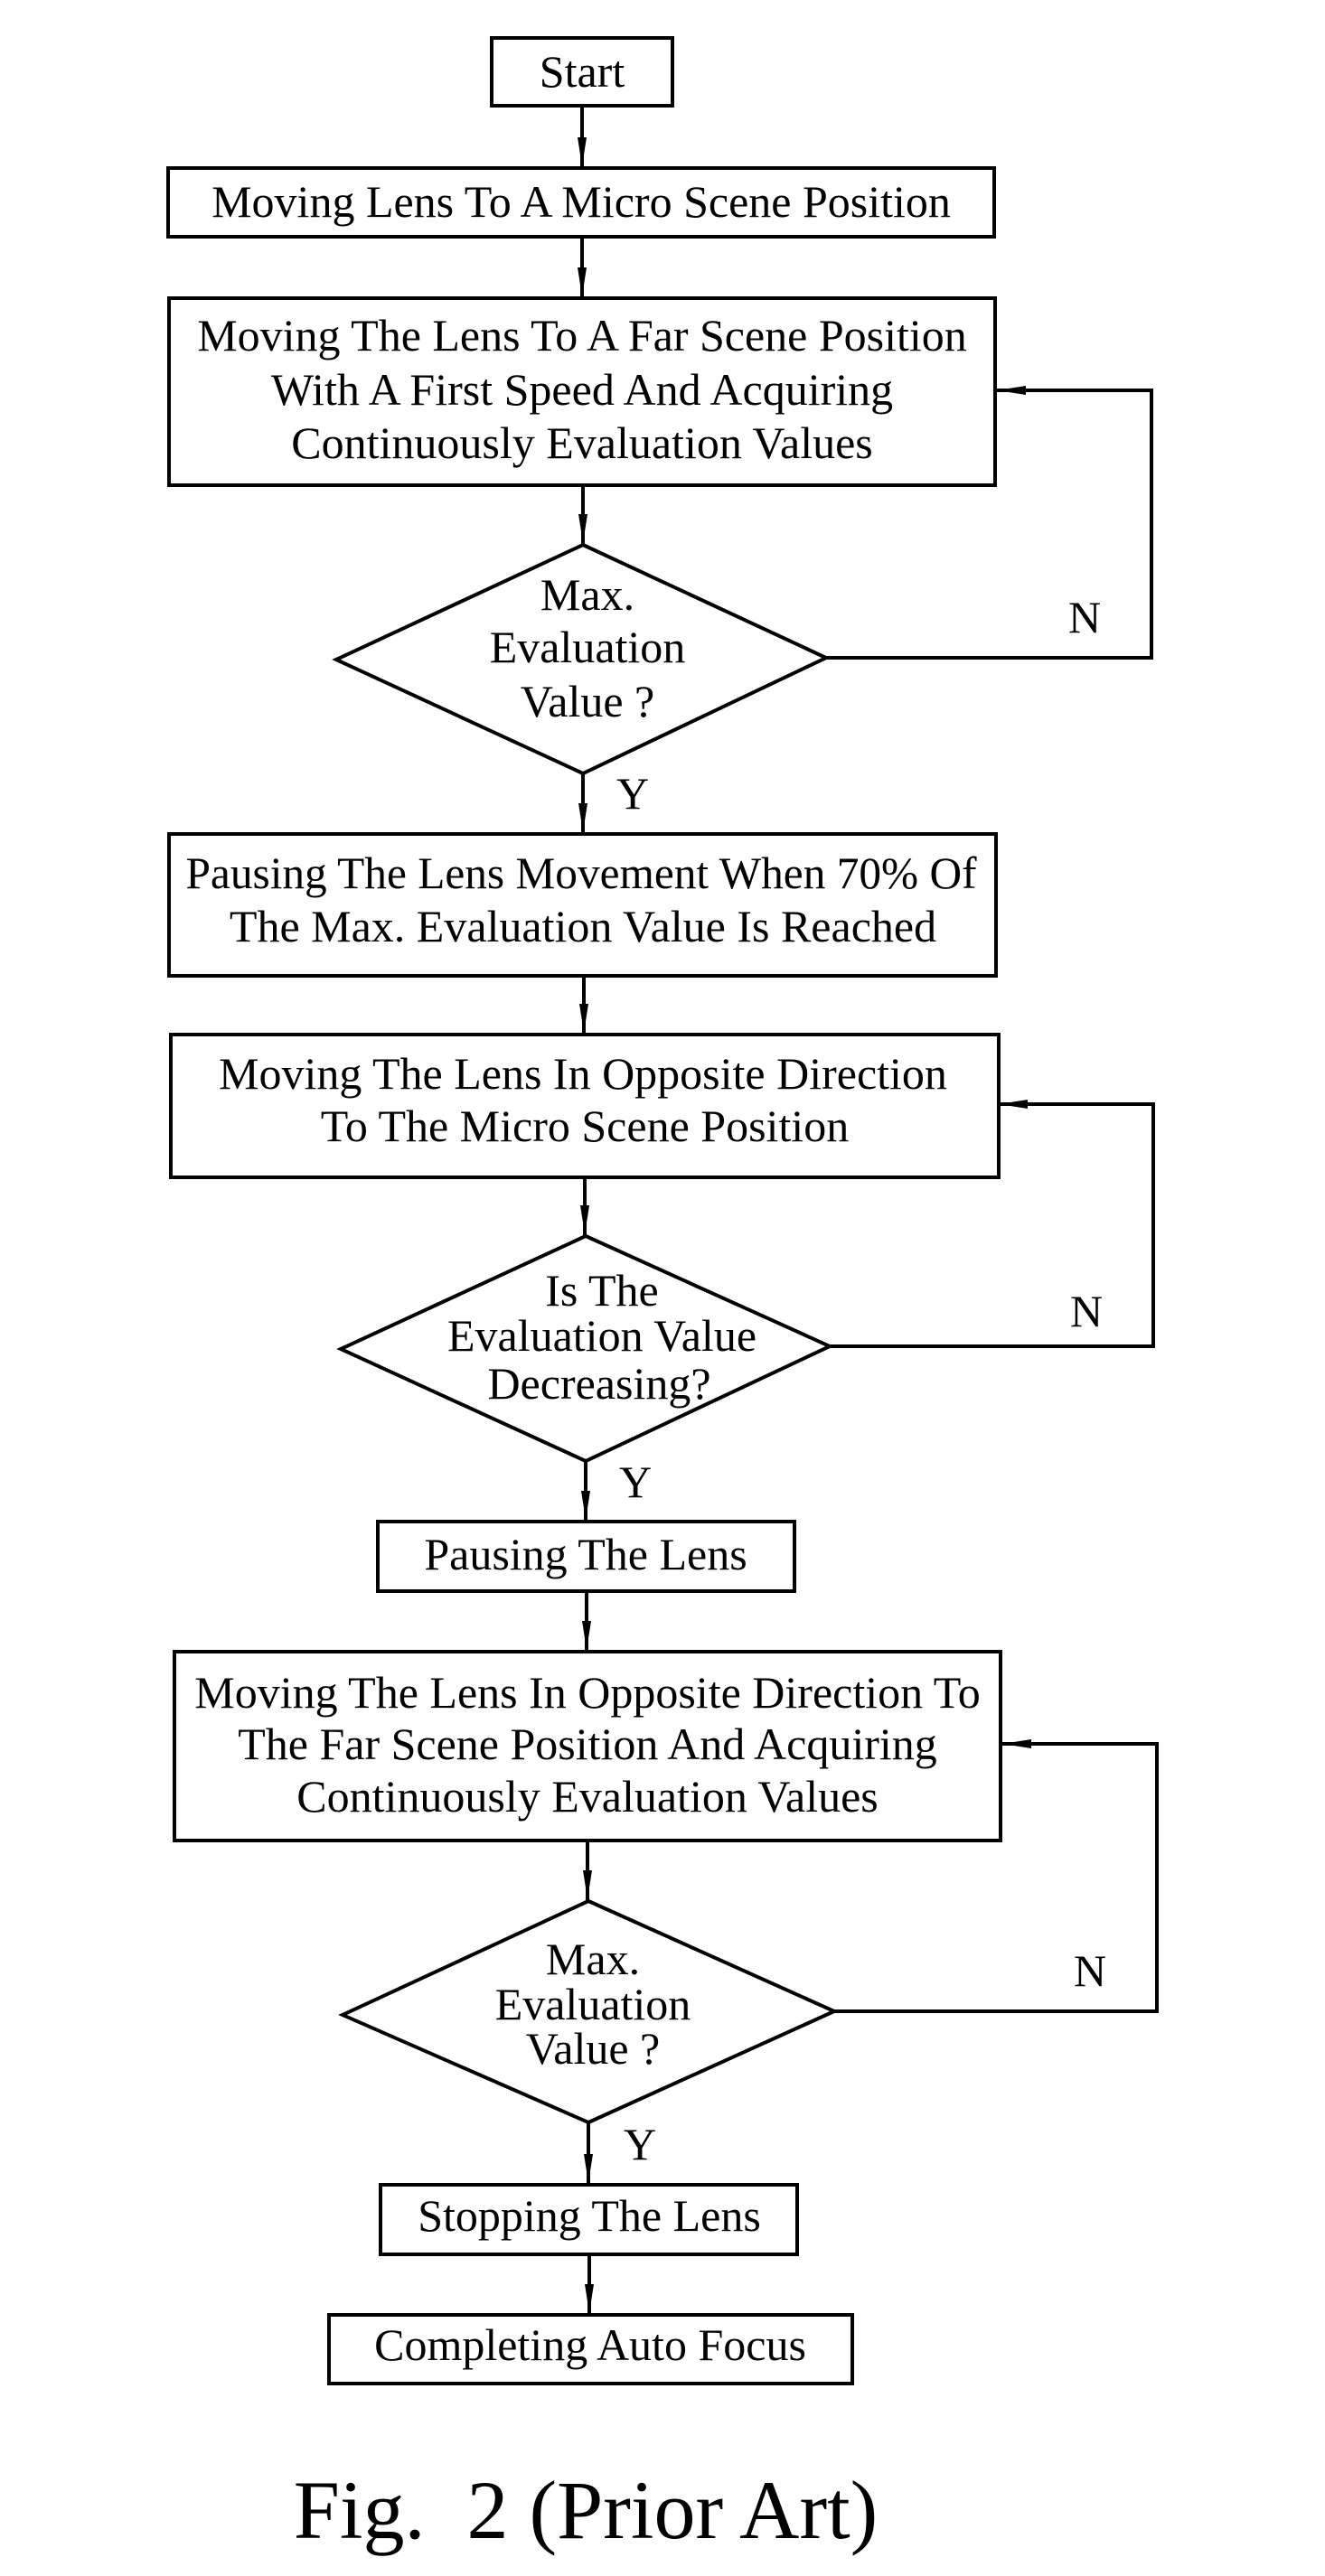  I want to click on node-decision-decreasing: Is The Evaluation Value Decreasing?, so click(585, 1348).